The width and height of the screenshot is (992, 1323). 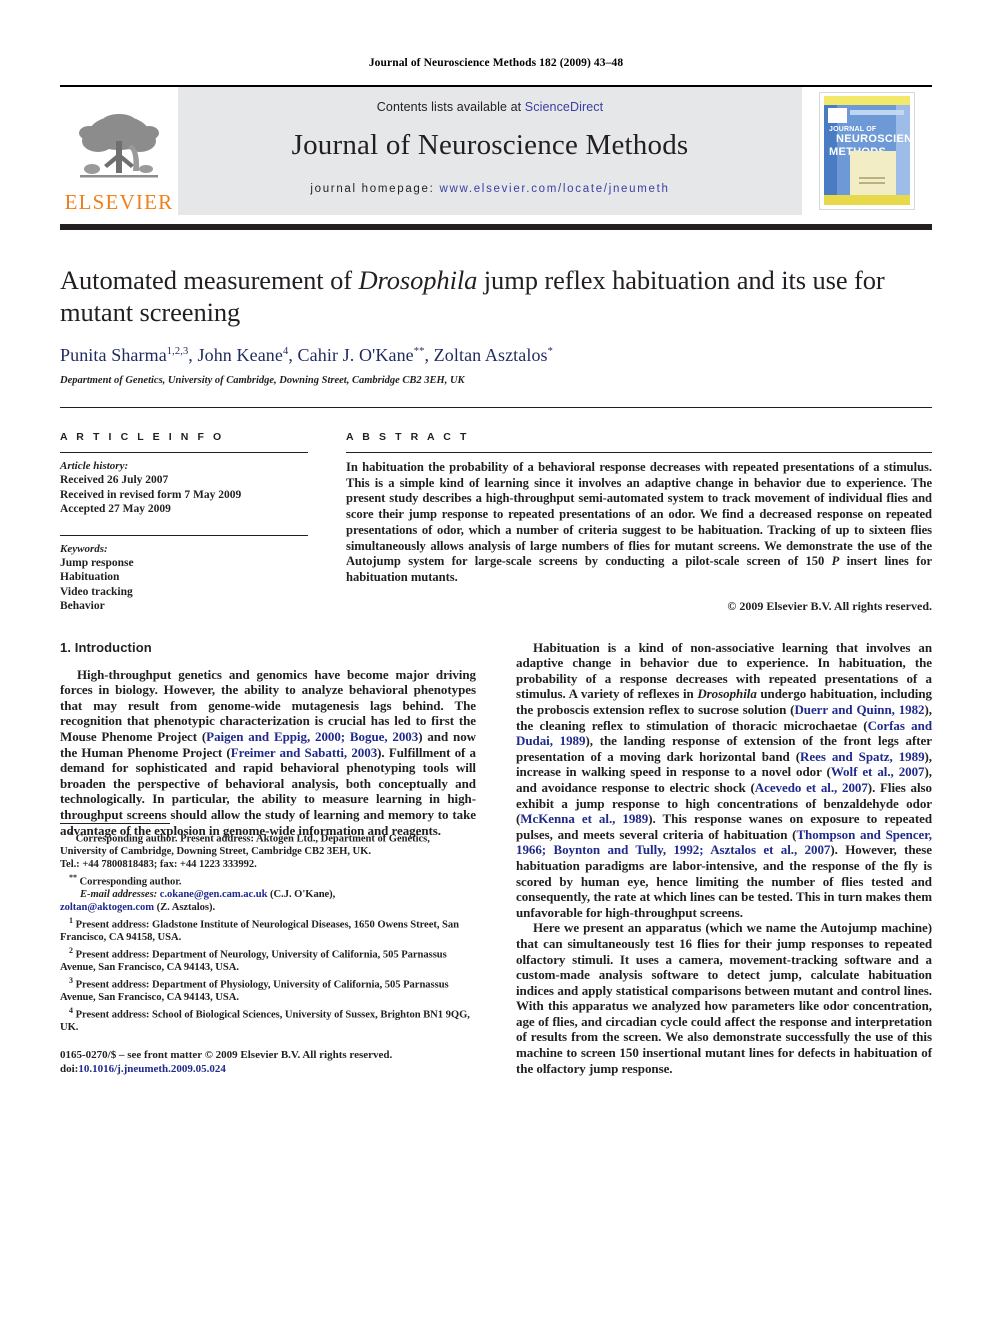 I want to click on history-item: Received in revised form 7 May 2009, so click(x=151, y=494).